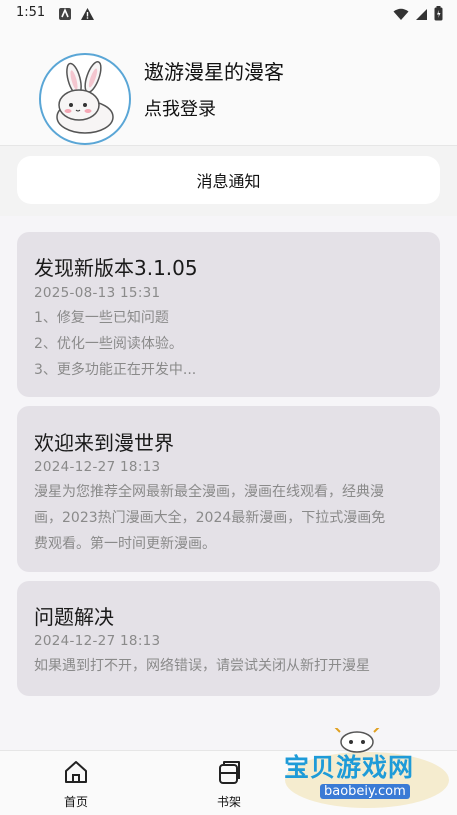 Image resolution: width=457 pixels, height=815 pixels. Describe the element at coordinates (76, 772) in the screenshot. I see `home-icon` at that location.